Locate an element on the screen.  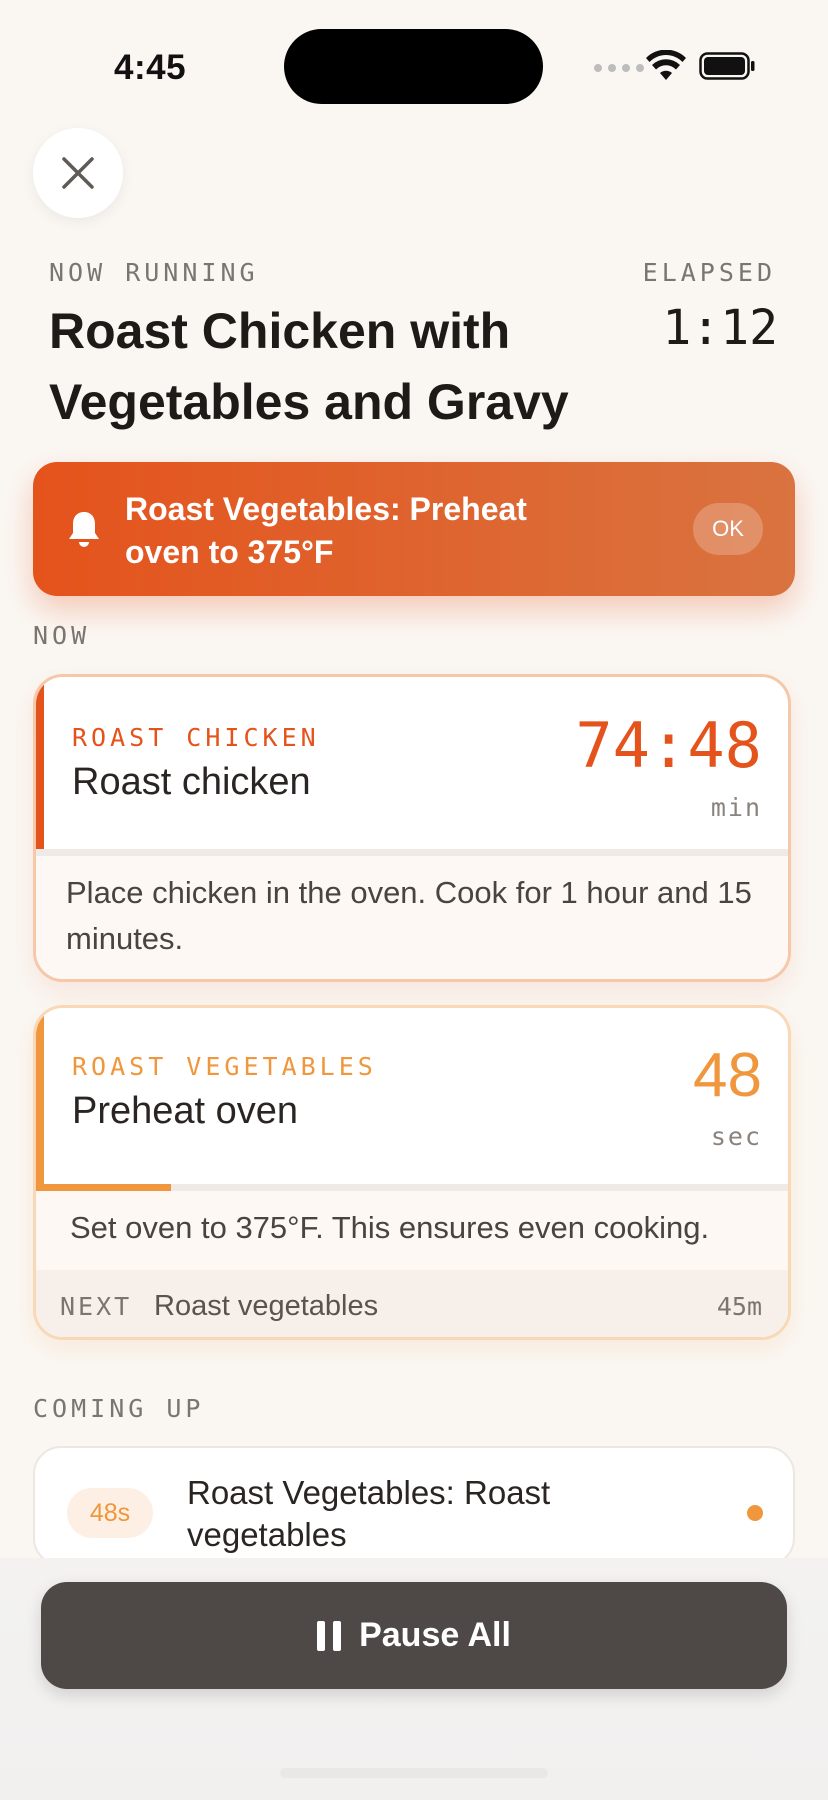
close-button is located at coordinates (78, 173).